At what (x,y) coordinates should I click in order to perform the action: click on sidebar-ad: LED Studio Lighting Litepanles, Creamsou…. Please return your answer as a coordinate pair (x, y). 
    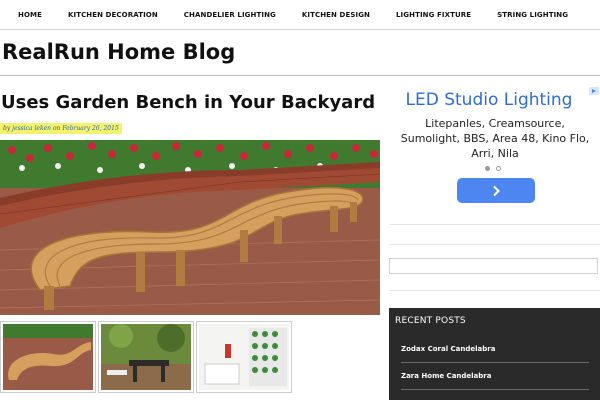
    Looking at the image, I should click on (494, 149).